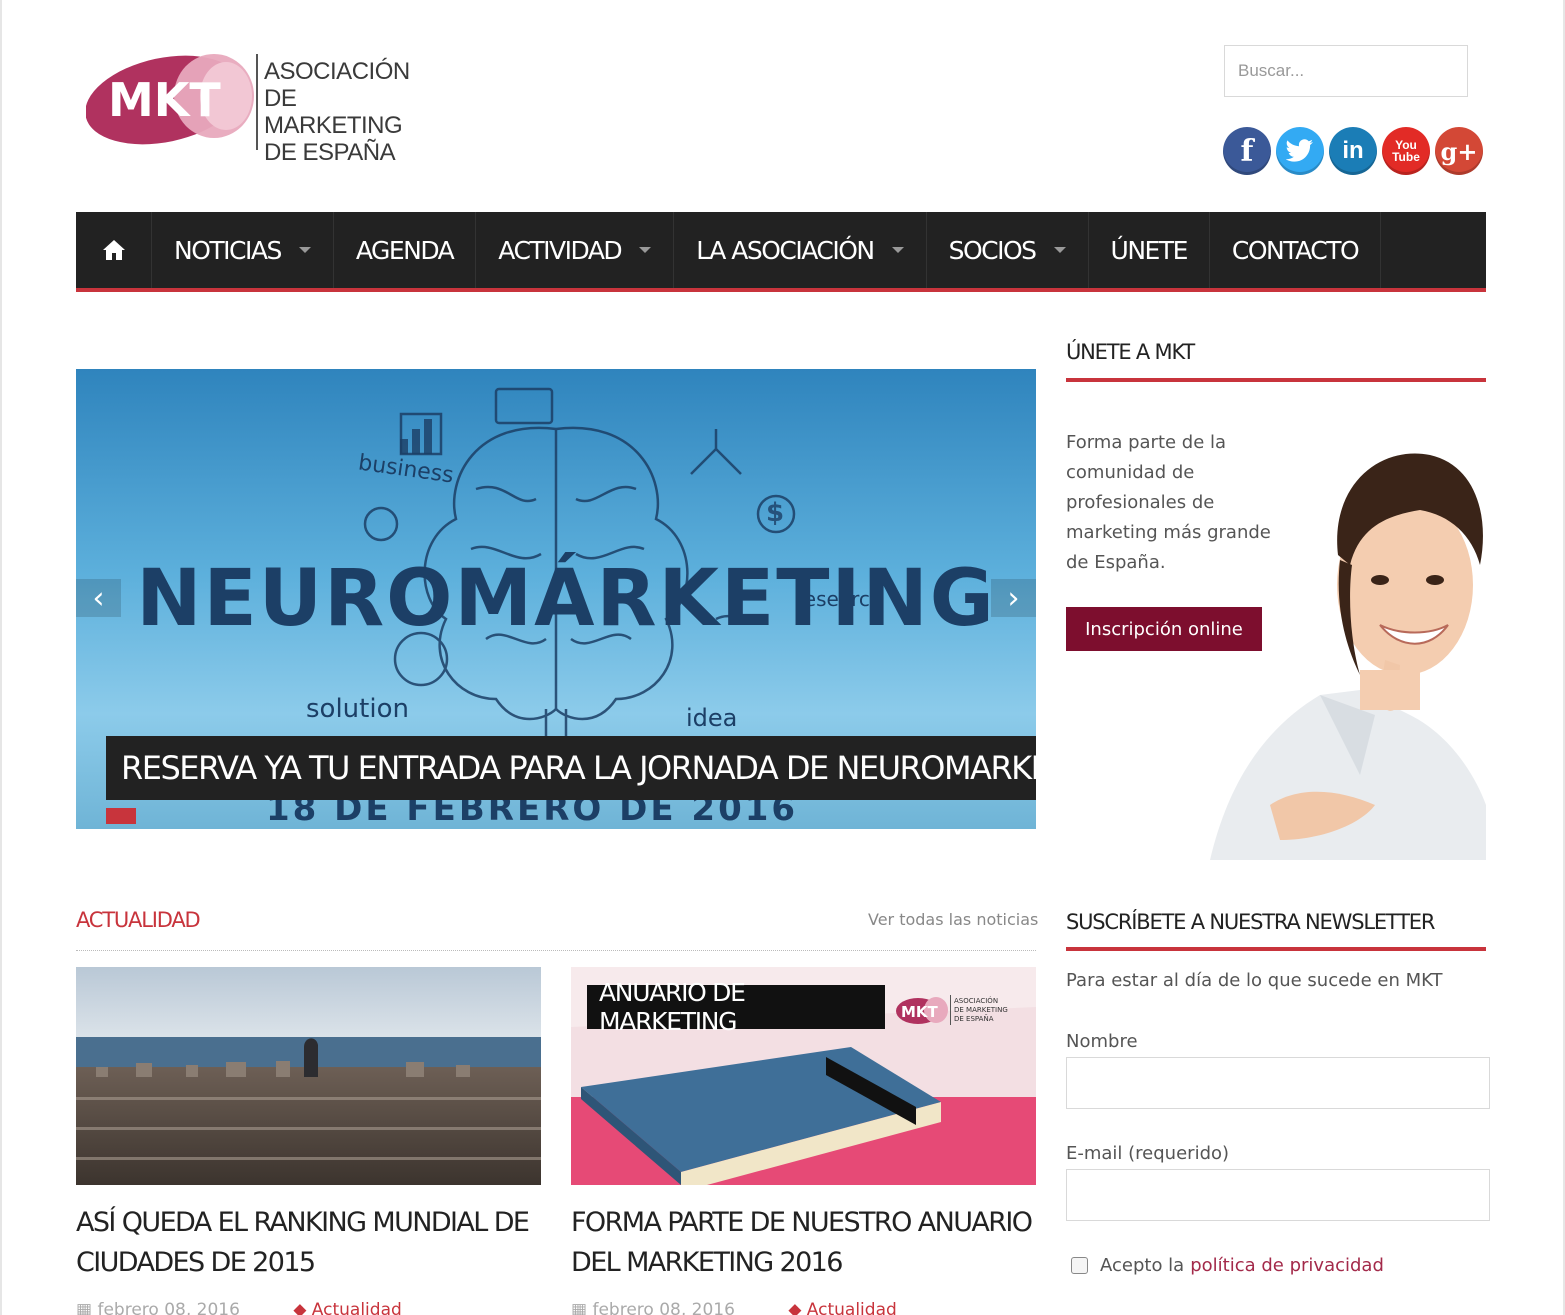 This screenshot has height=1315, width=1565. What do you see at coordinates (1250, 922) in the screenshot?
I see `newsletter-widget-title: SUSCRÍBETE A NUESTRA NEWSLETTER` at bounding box center [1250, 922].